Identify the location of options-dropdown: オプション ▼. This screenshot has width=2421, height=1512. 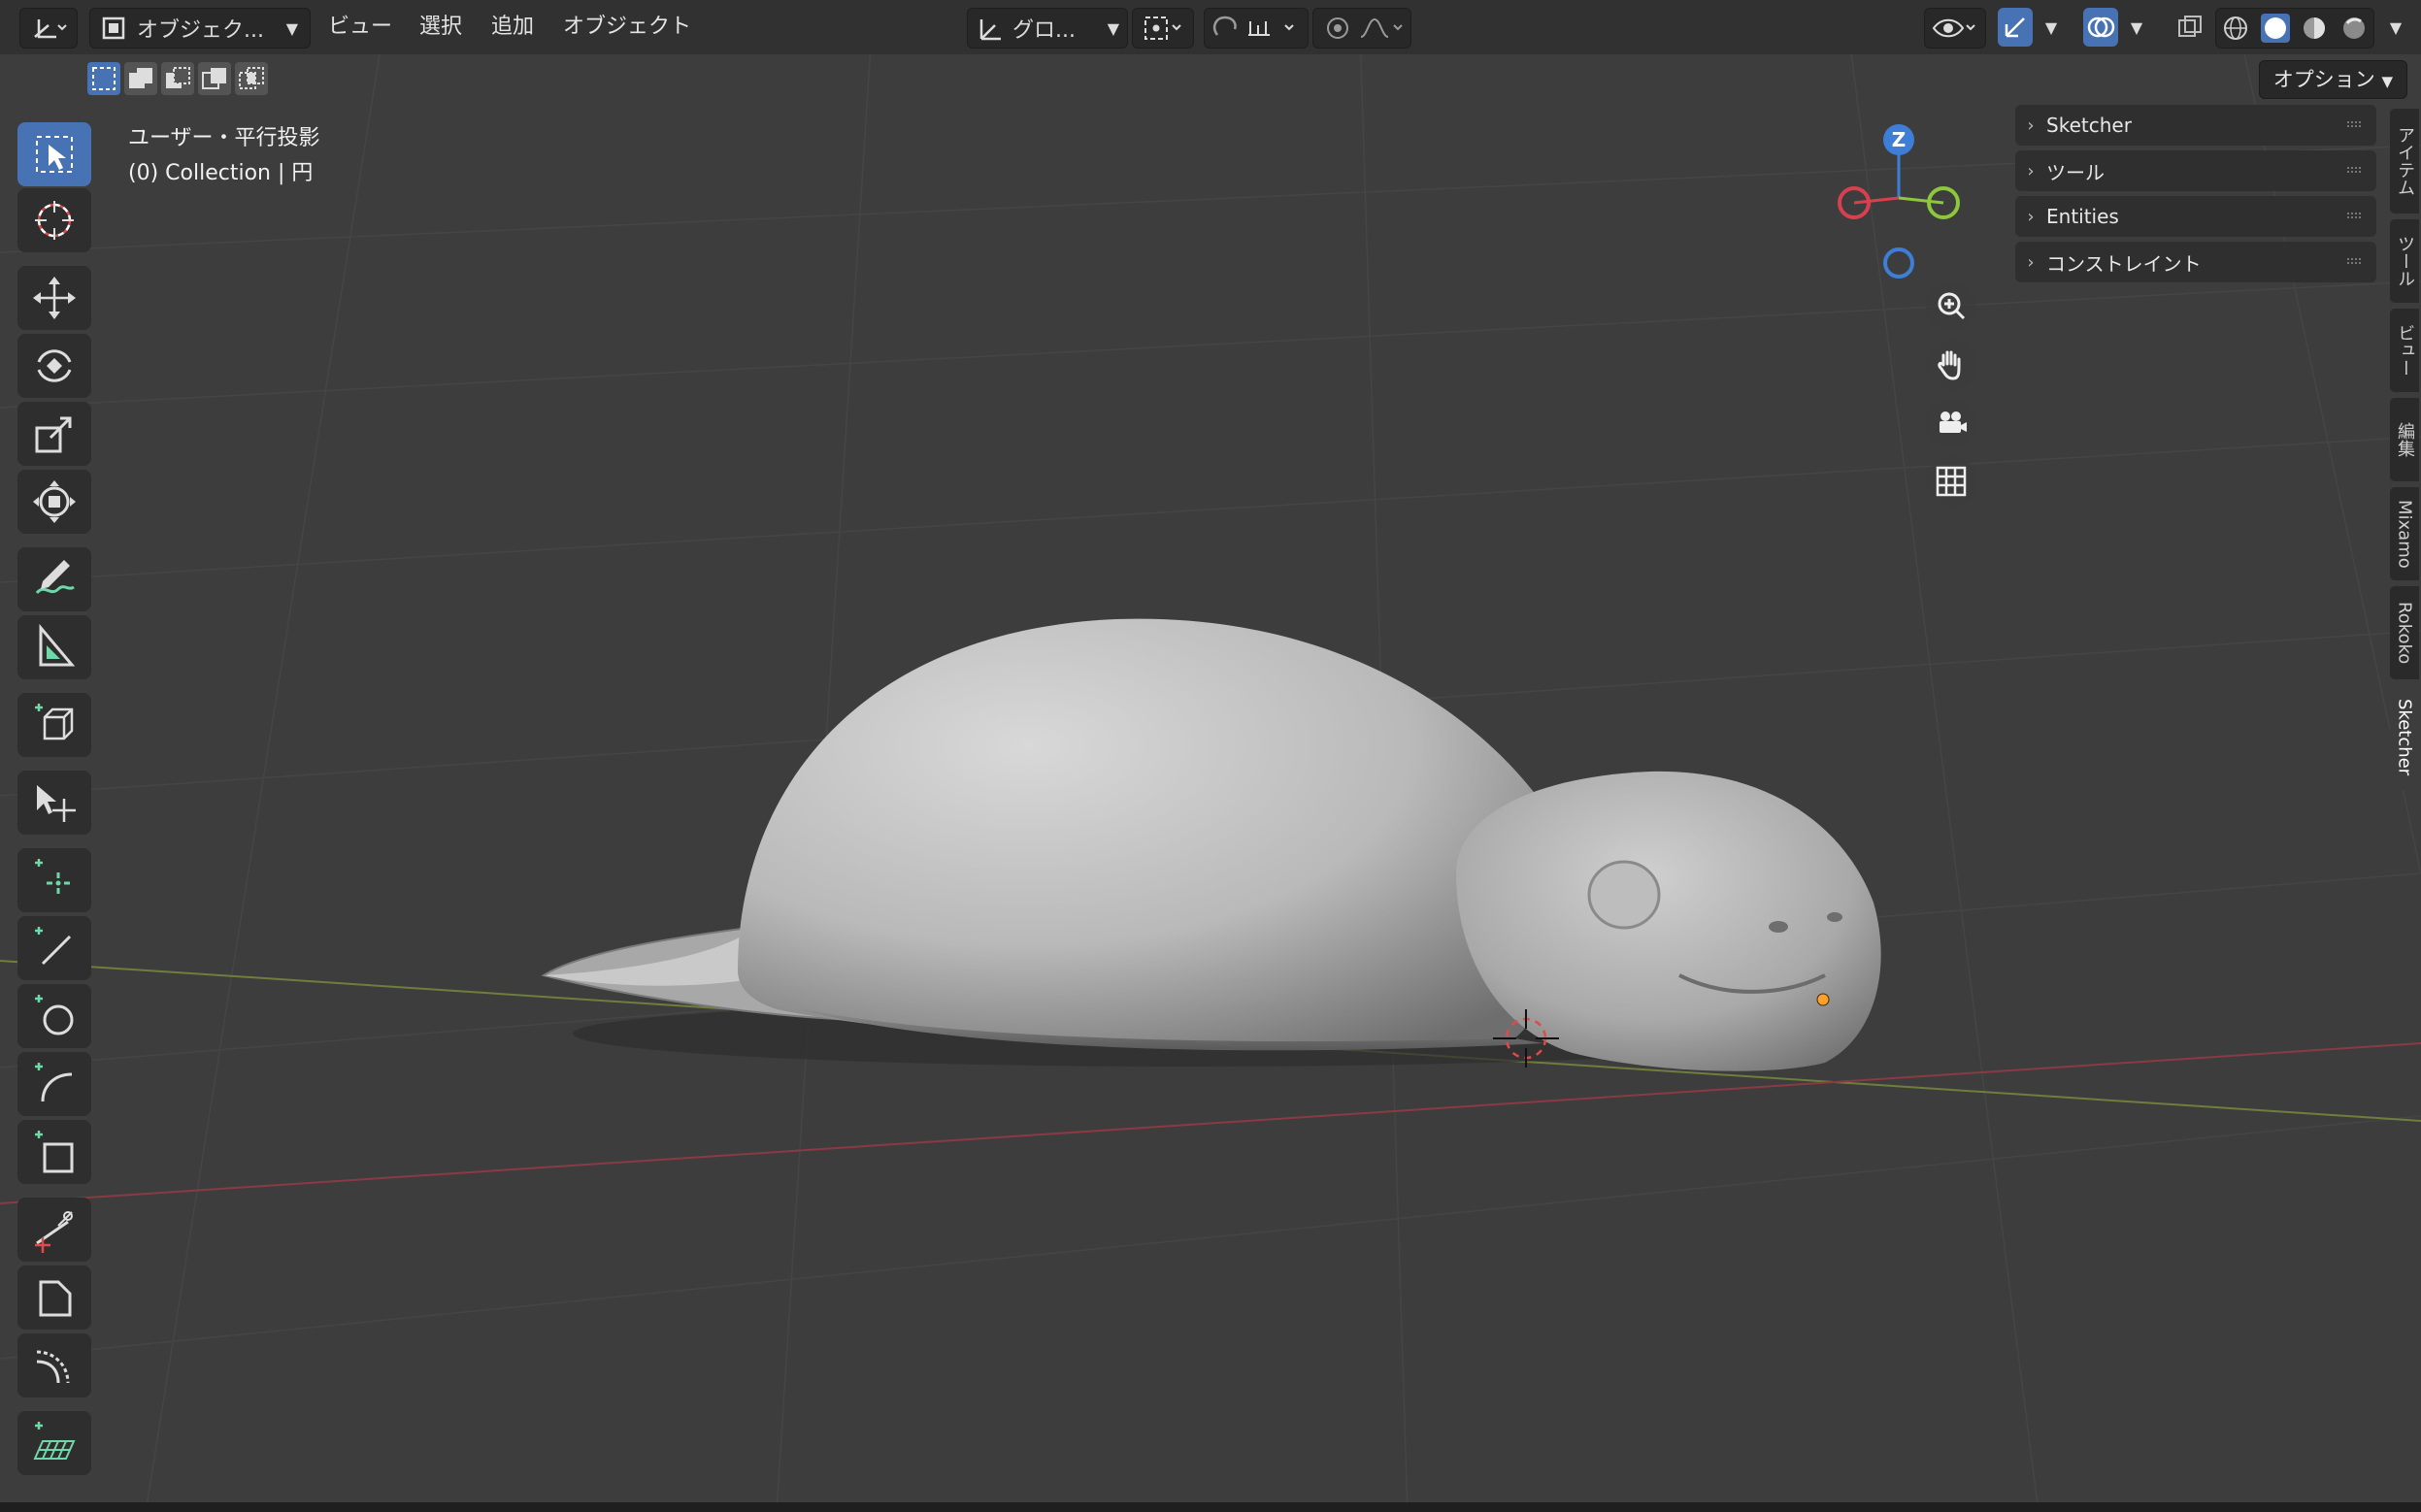
(2332, 79).